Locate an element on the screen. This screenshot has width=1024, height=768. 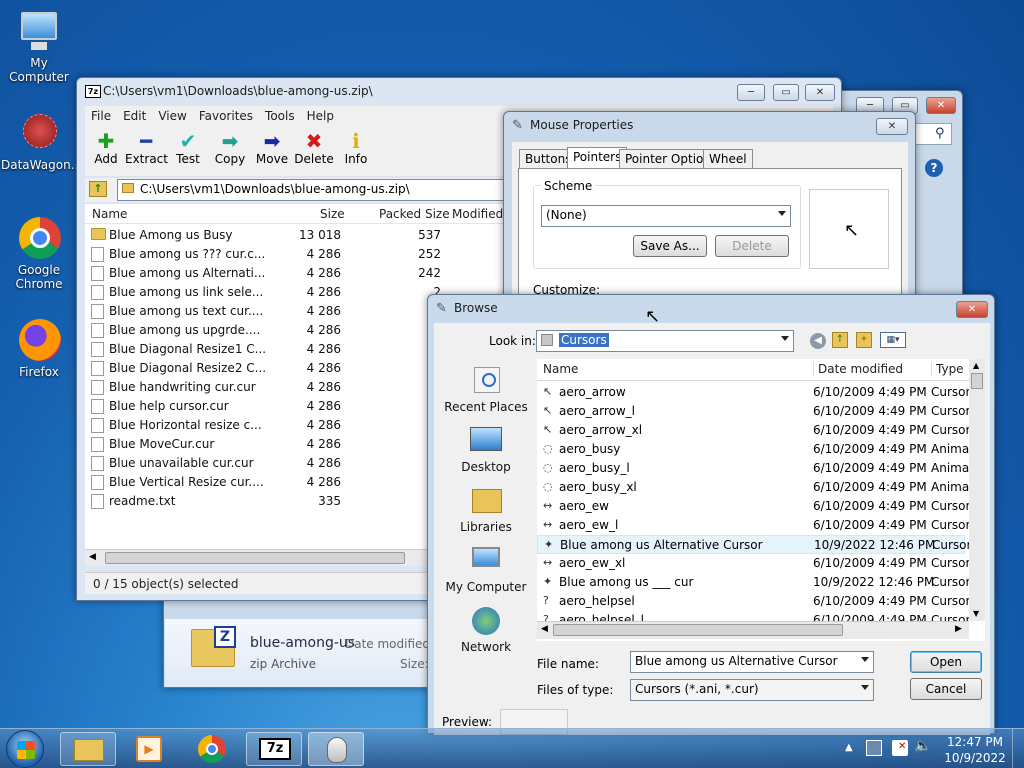
open-button: Open is located at coordinates (946, 662).